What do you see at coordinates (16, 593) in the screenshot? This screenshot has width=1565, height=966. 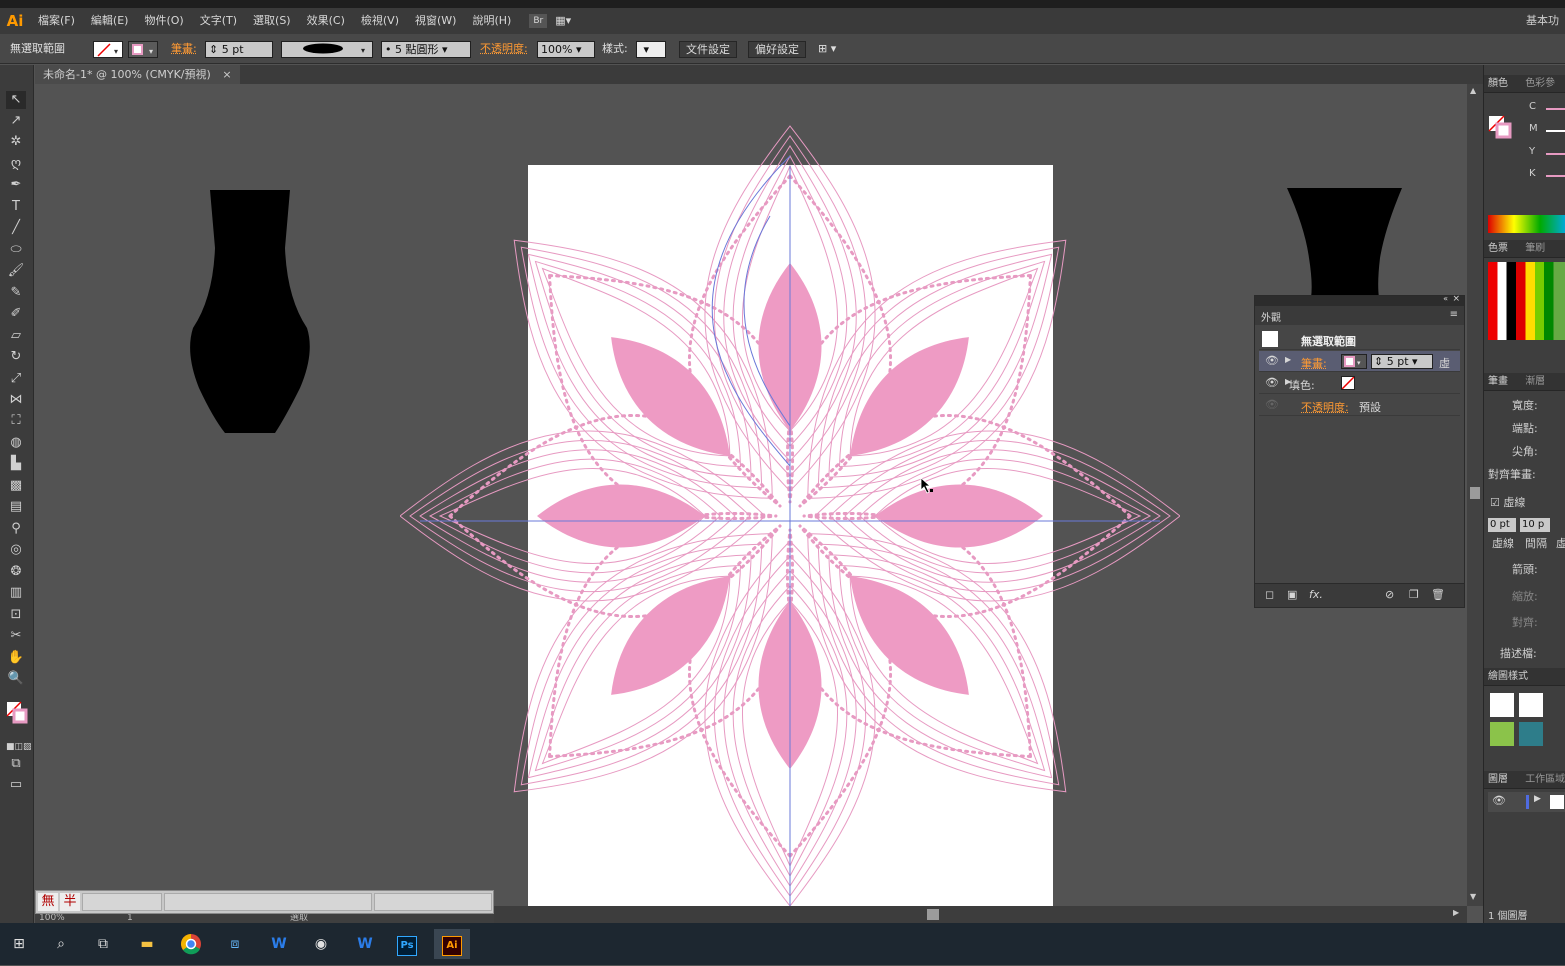 I see `column-graph-tool-icon: ▥` at bounding box center [16, 593].